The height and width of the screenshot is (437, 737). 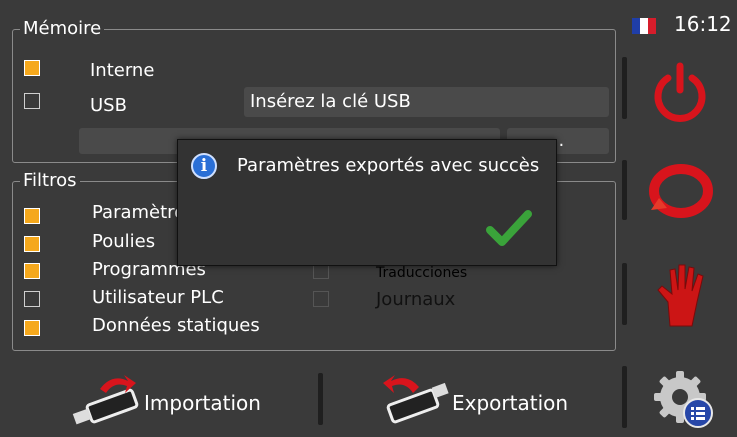 What do you see at coordinates (202, 403) in the screenshot?
I see `import-label: Importation` at bounding box center [202, 403].